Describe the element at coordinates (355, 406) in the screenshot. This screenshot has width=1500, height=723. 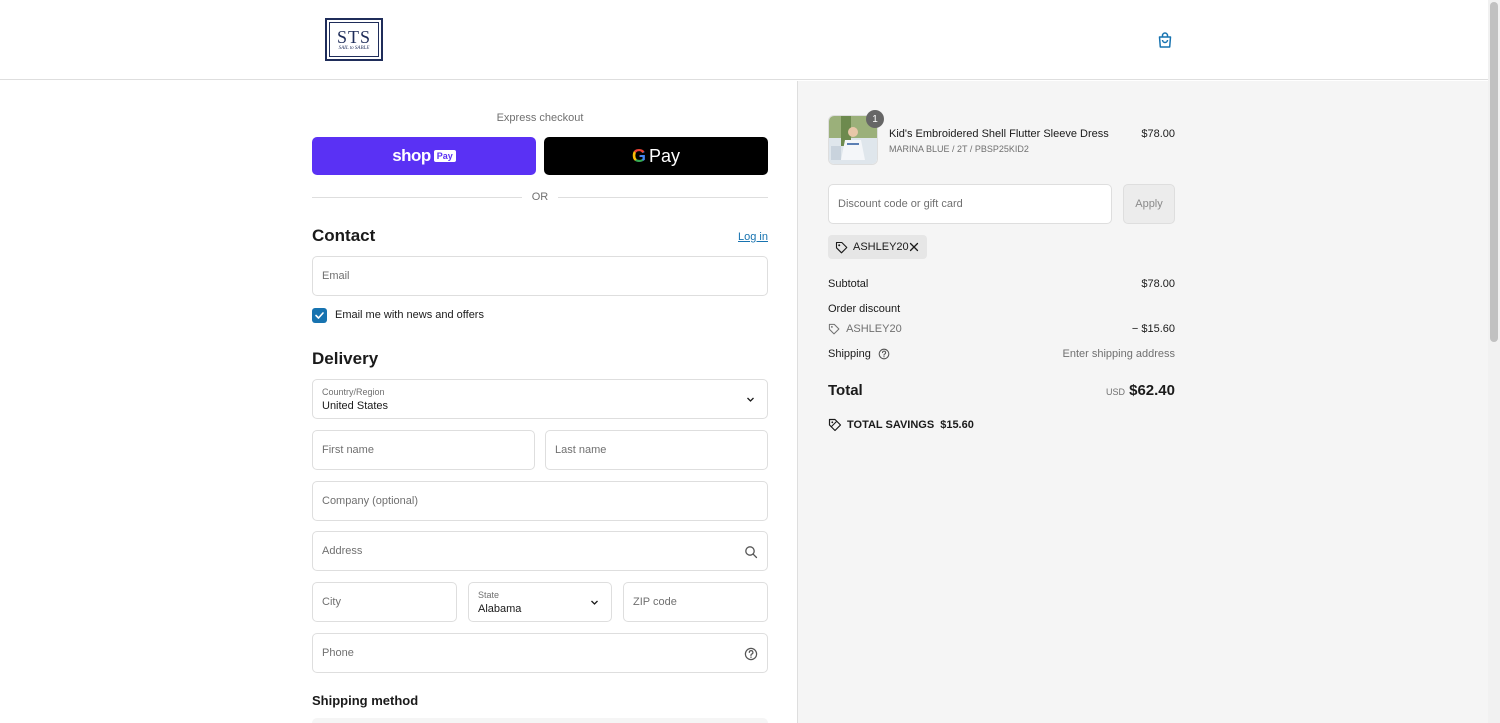
I see `country-value: United States` at that location.